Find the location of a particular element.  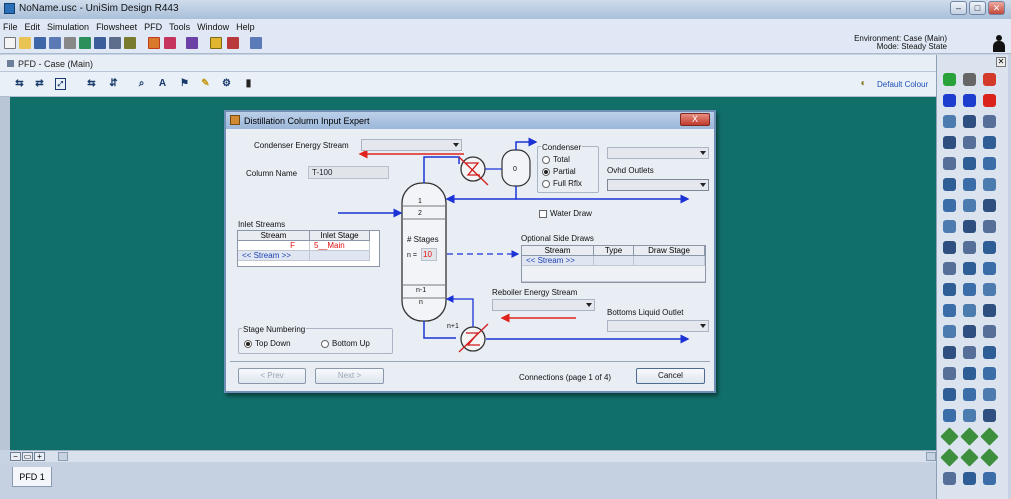

minimize-button: – is located at coordinates (958, 8).